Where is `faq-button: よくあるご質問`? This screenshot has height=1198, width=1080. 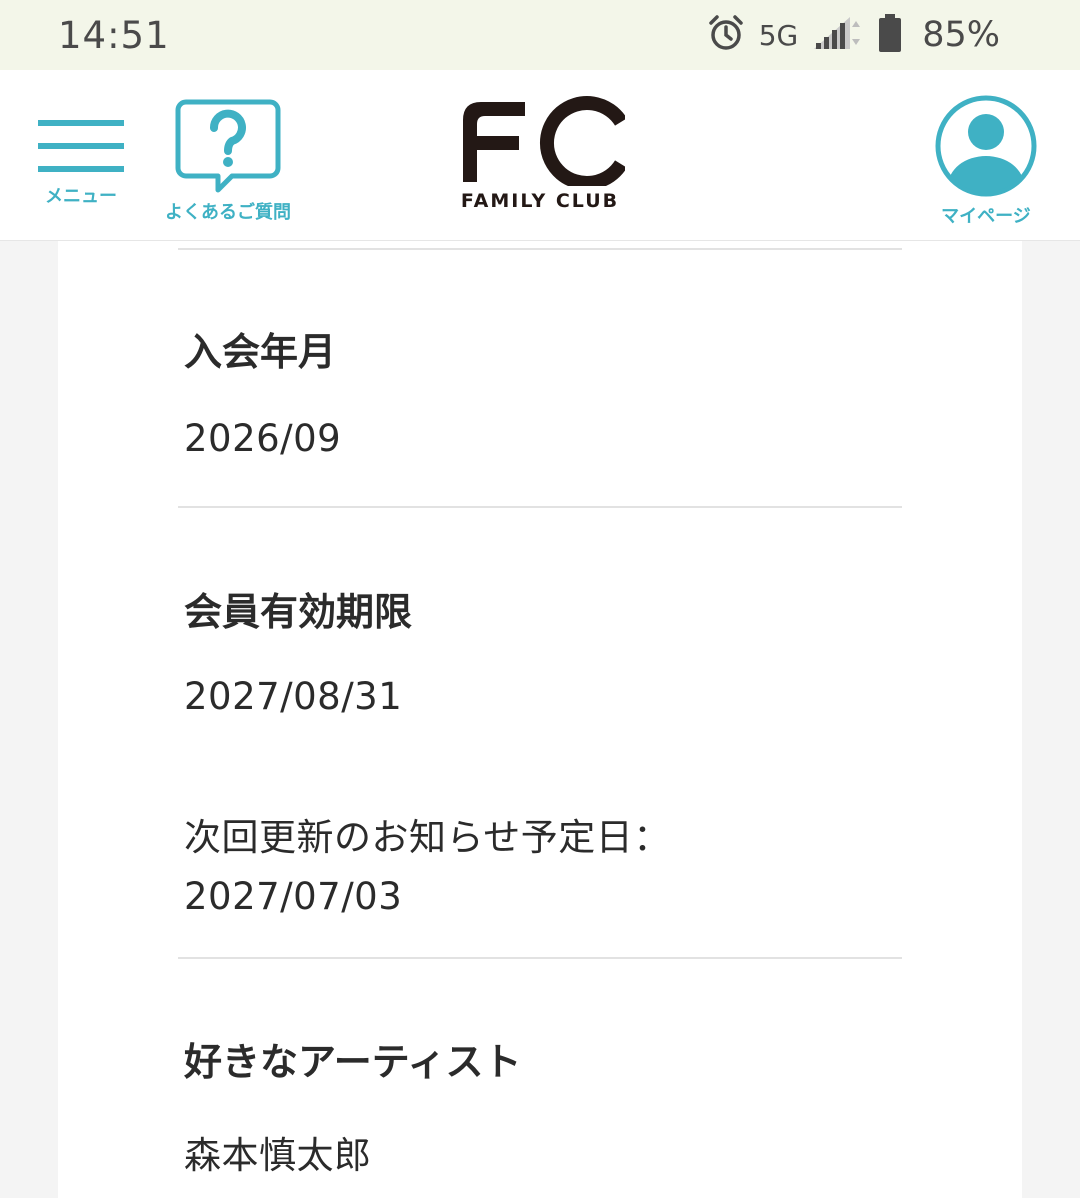
faq-button: よくあるご質問 is located at coordinates (228, 161).